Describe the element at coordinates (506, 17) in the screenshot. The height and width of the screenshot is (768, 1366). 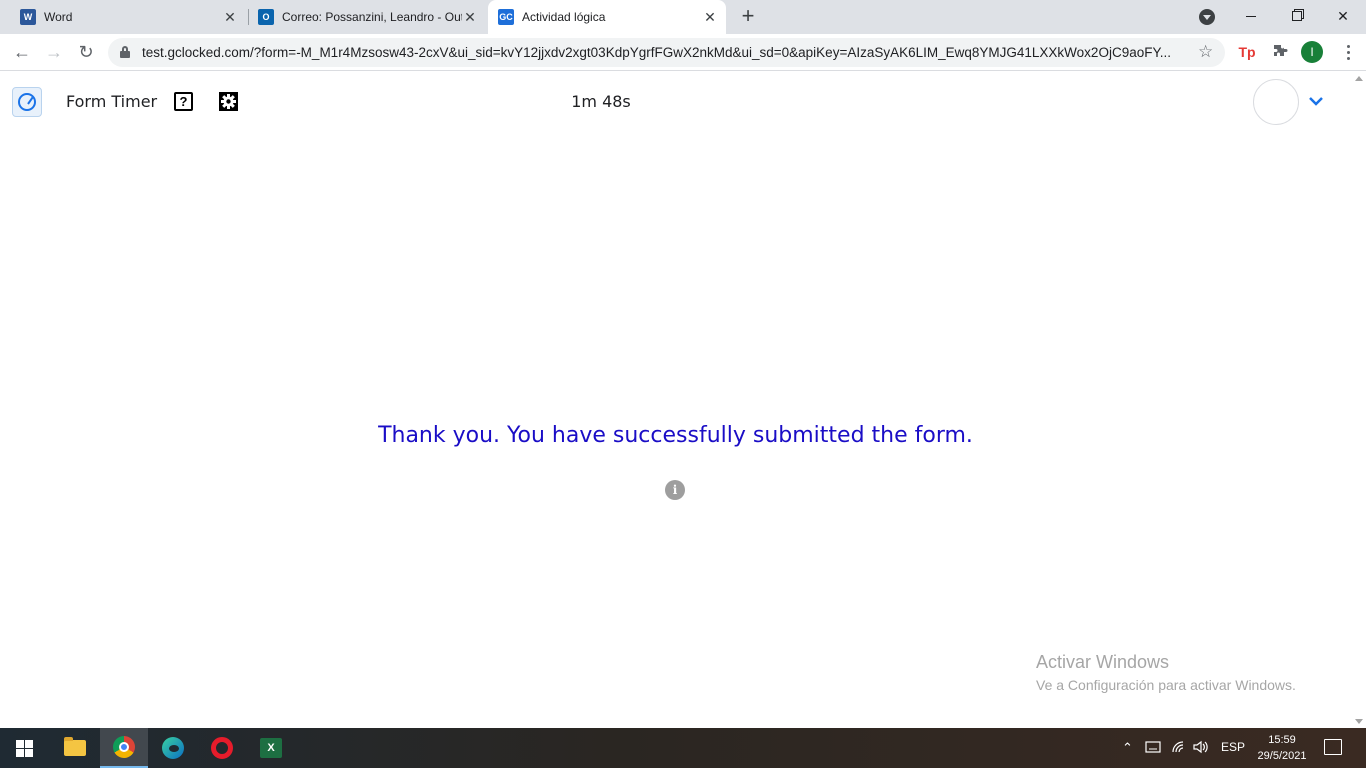
I see `gc-icon: GC` at that location.